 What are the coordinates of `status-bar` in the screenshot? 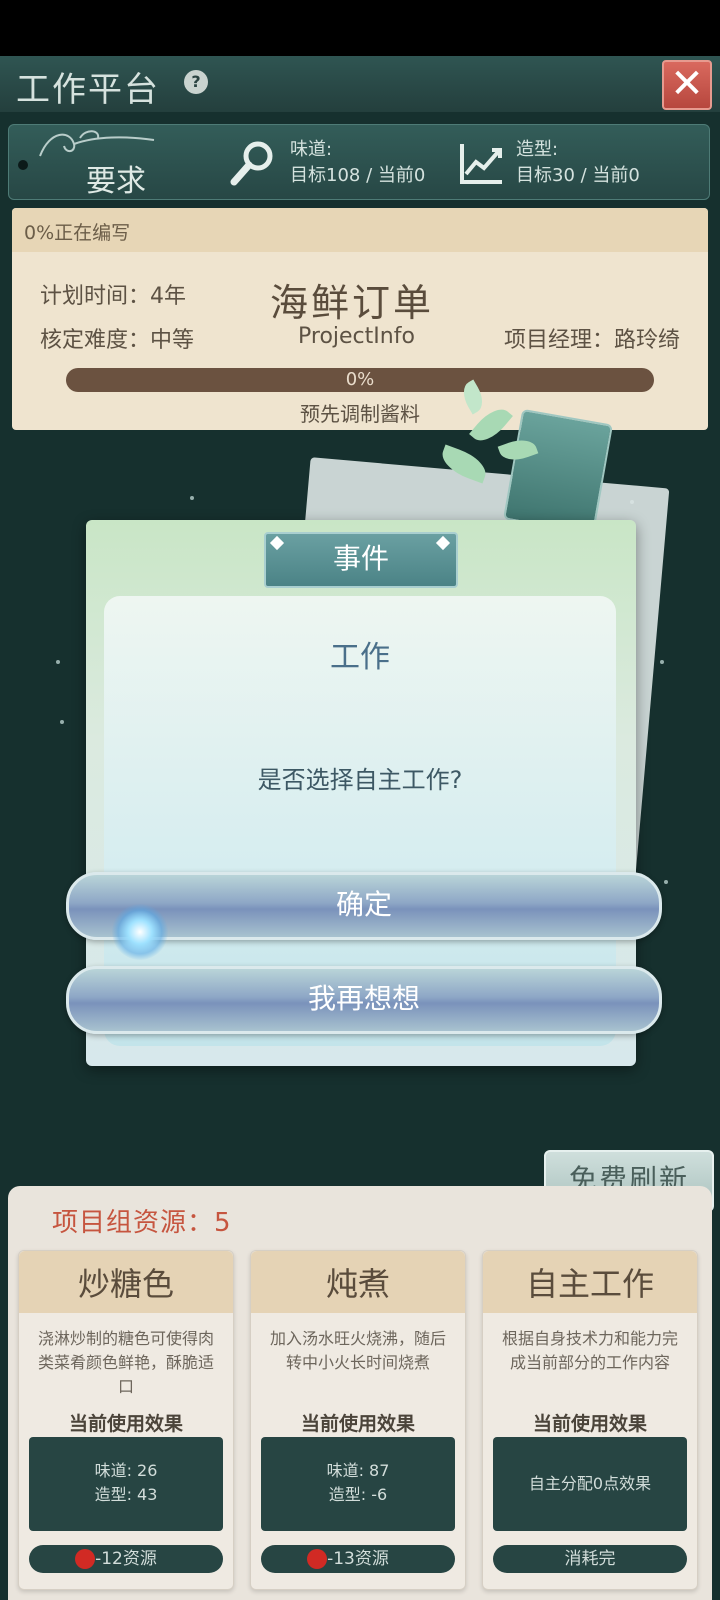 It's located at (360, 28).